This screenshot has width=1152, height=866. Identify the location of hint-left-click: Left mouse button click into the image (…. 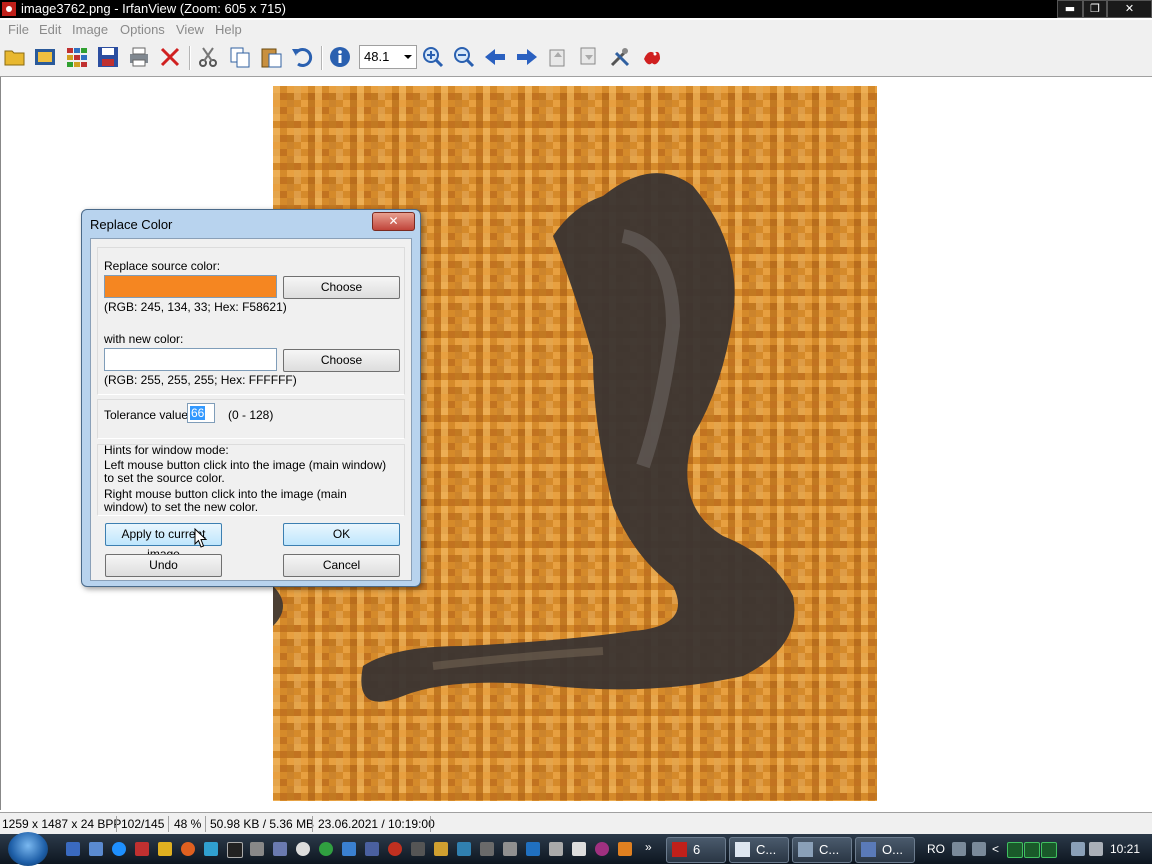
(245, 471).